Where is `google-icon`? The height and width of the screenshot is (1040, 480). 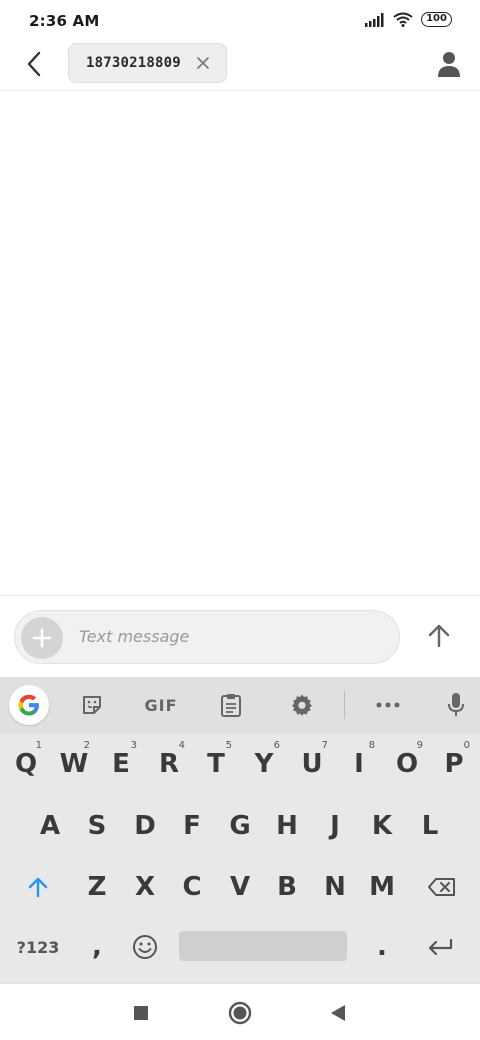
google-icon is located at coordinates (28, 705).